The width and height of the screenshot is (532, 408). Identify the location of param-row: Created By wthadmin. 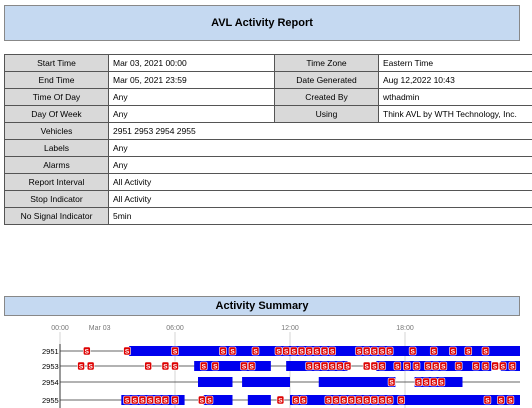
(403, 97).